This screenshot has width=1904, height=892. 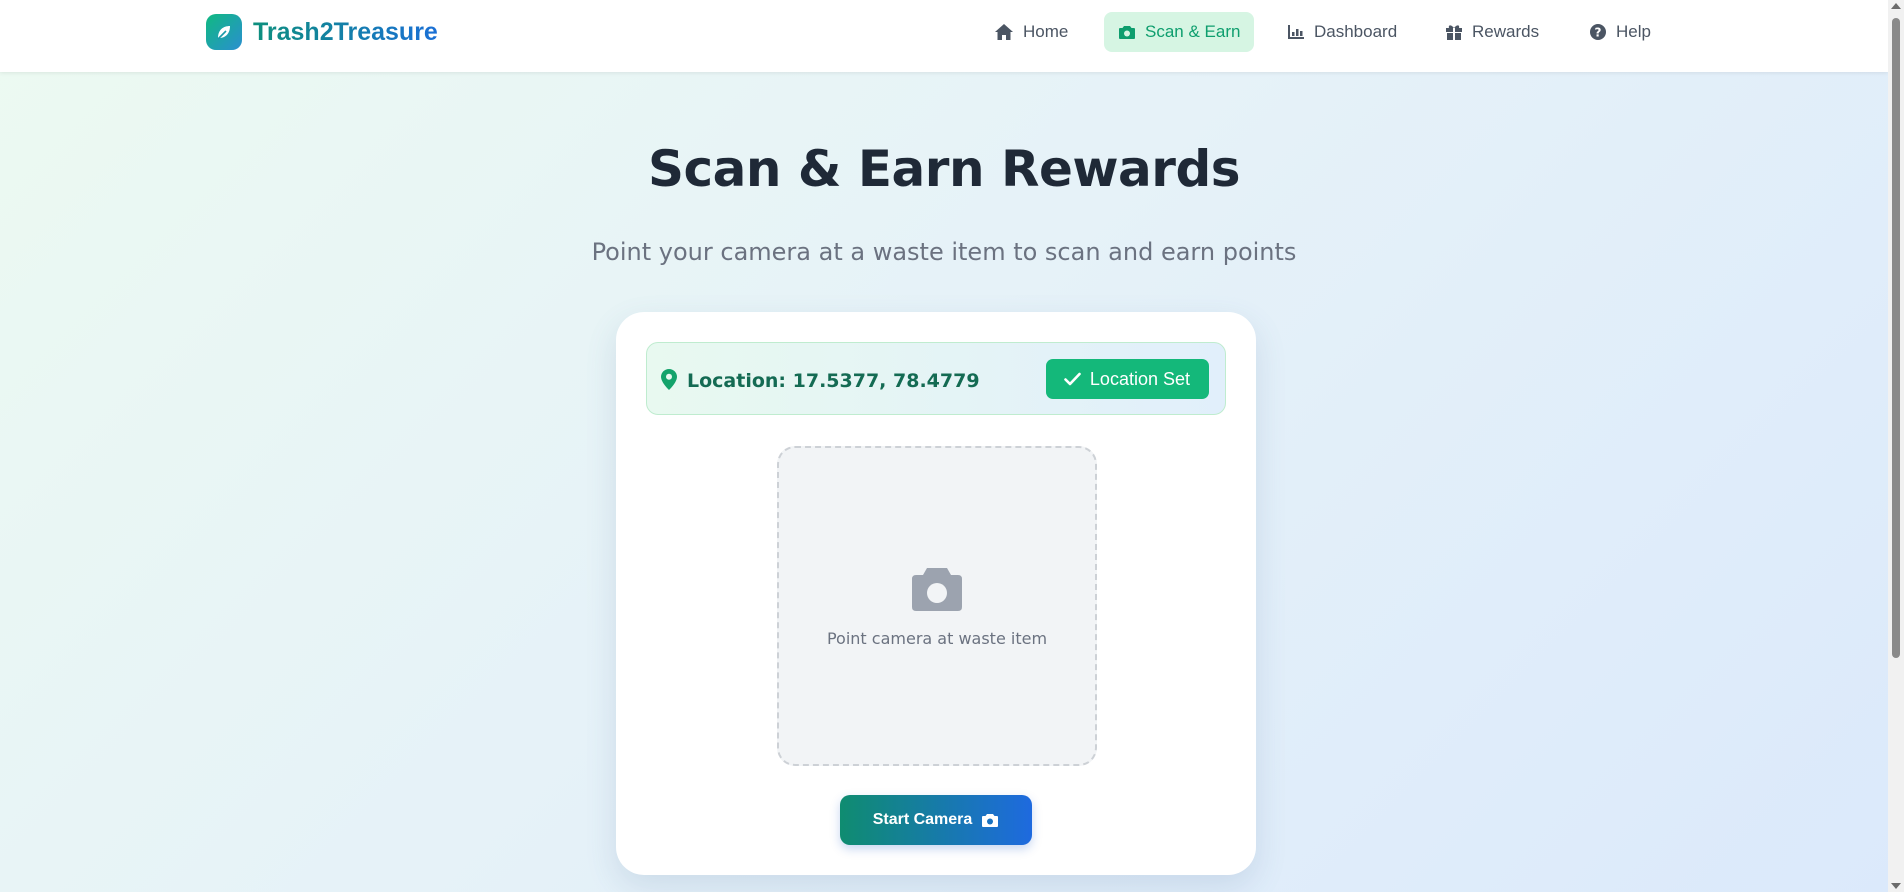 I want to click on location-set-button: Location Set, so click(x=1127, y=379).